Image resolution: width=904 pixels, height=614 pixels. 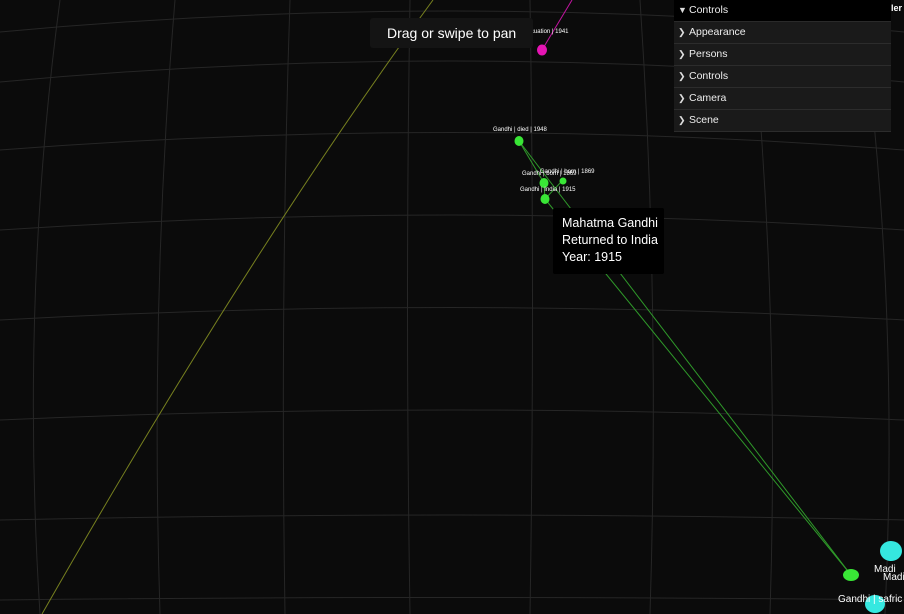 I want to click on node-died, so click(x=519, y=141).